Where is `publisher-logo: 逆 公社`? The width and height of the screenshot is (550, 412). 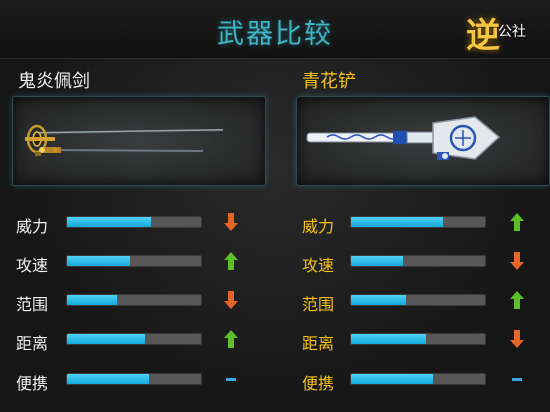 publisher-logo: 逆 公社 is located at coordinates (501, 32).